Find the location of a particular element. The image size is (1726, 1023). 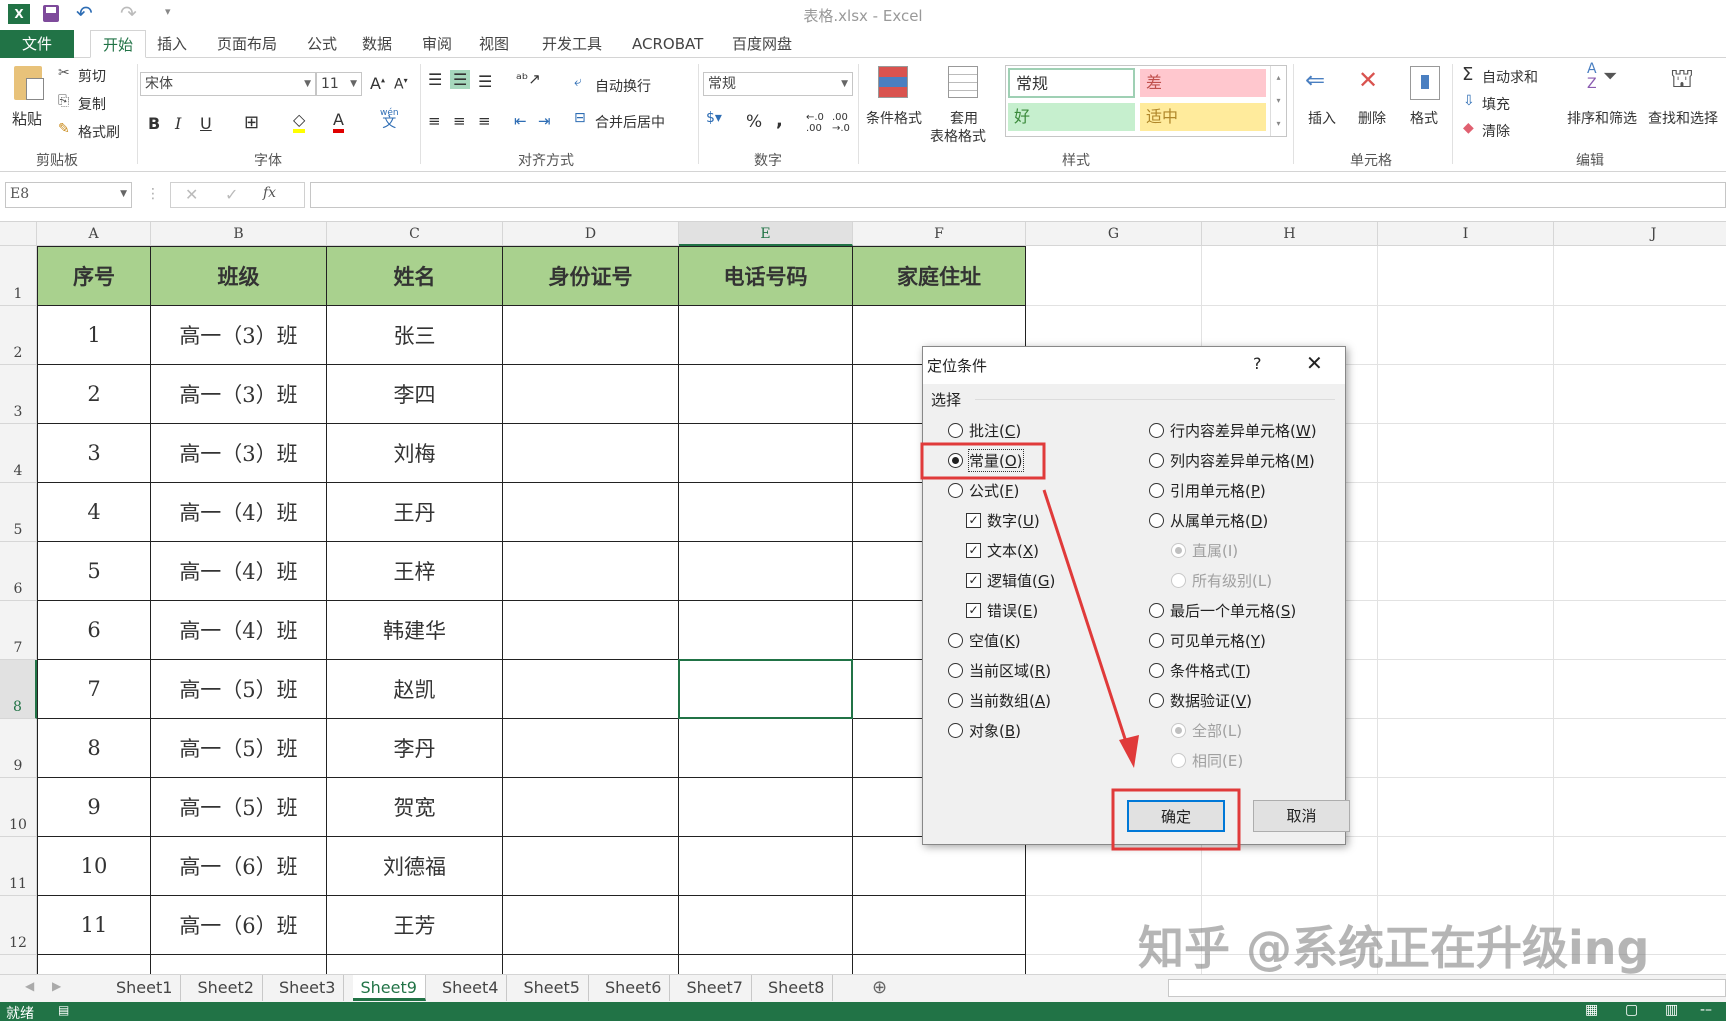

wrap-text-button: 自动换行 is located at coordinates (623, 86).